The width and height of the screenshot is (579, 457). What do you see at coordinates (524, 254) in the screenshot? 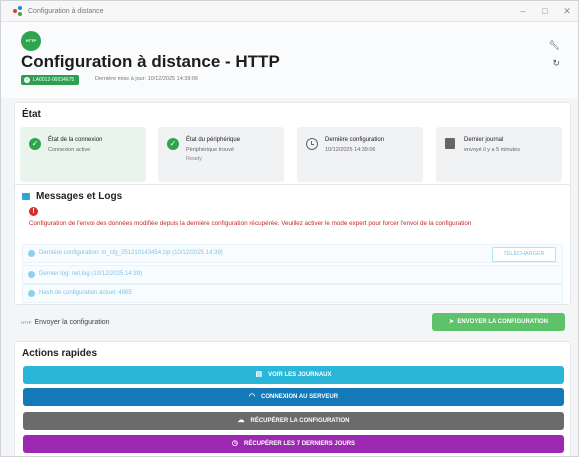
I see `download-button: TÉLÉCHARGER` at bounding box center [524, 254].